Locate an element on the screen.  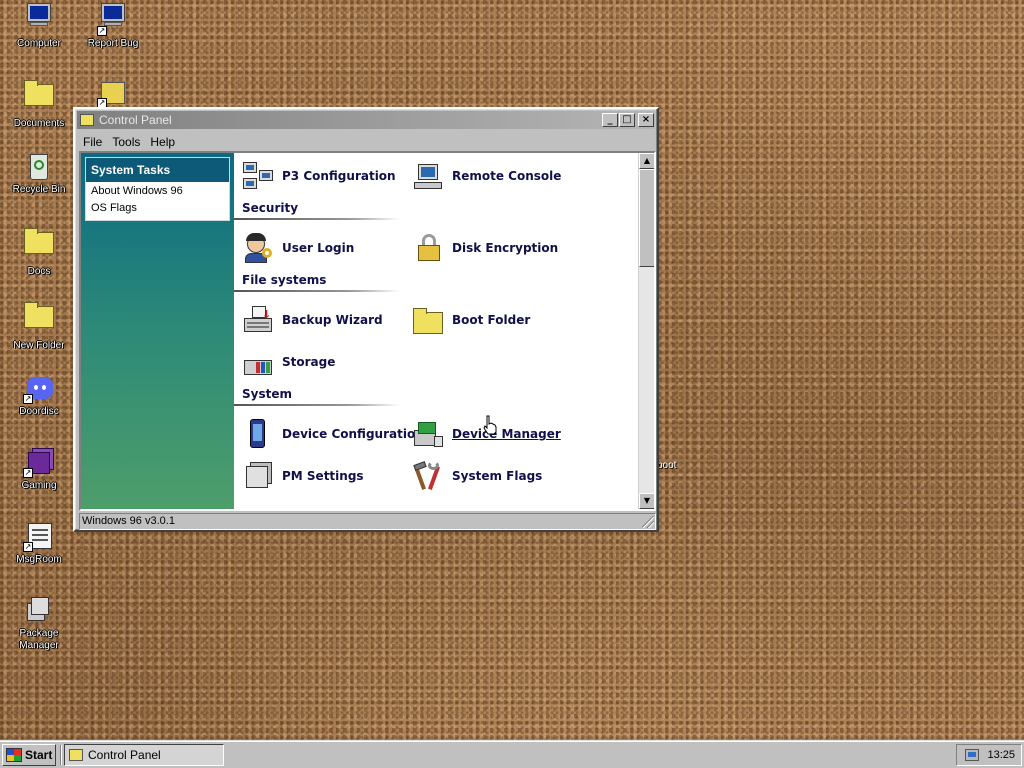
system-tasks-header: System Tasks is located at coordinates (157, 170).